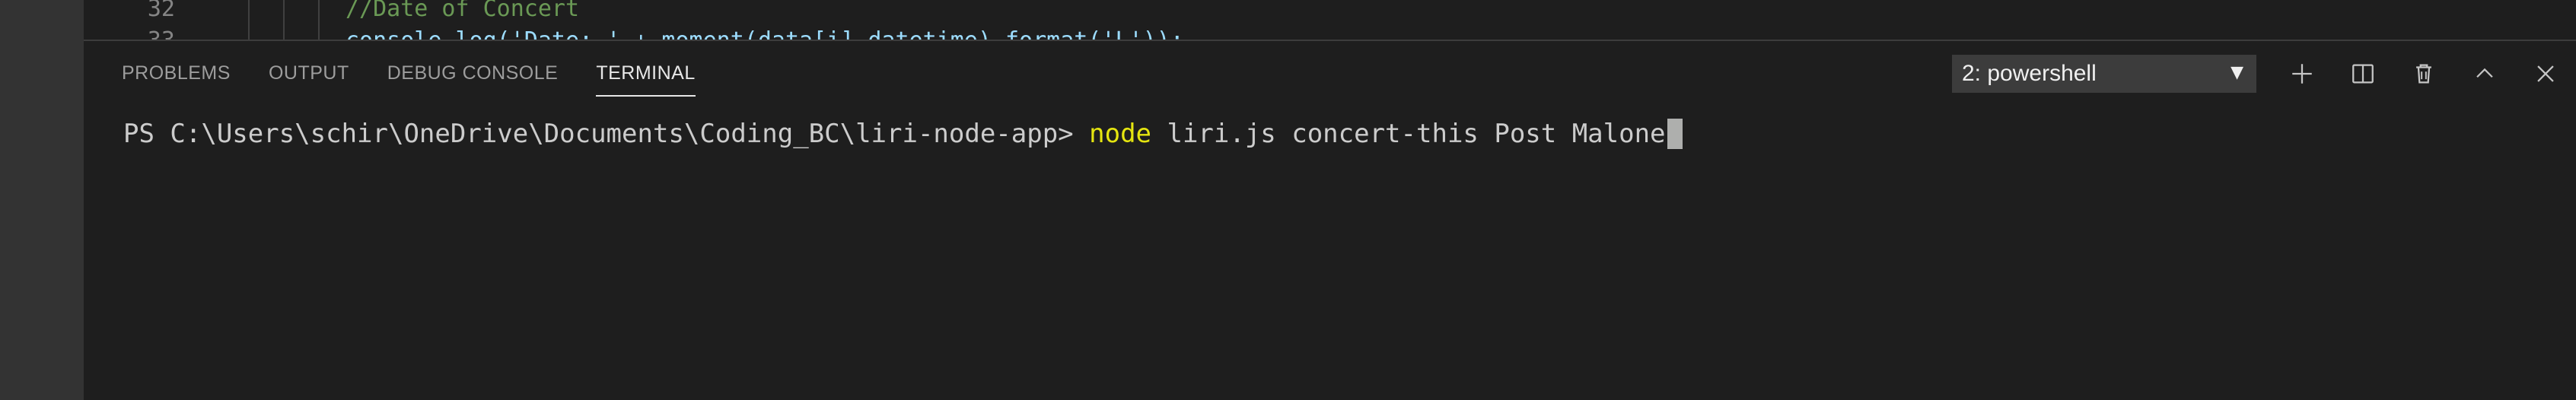  I want to click on close-icon, so click(2545, 73).